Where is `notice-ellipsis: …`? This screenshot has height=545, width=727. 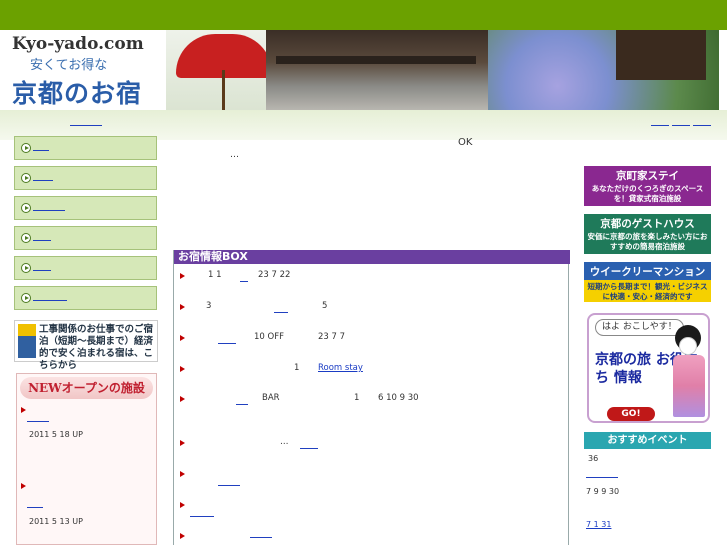
notice-ellipsis: … is located at coordinates (234, 155).